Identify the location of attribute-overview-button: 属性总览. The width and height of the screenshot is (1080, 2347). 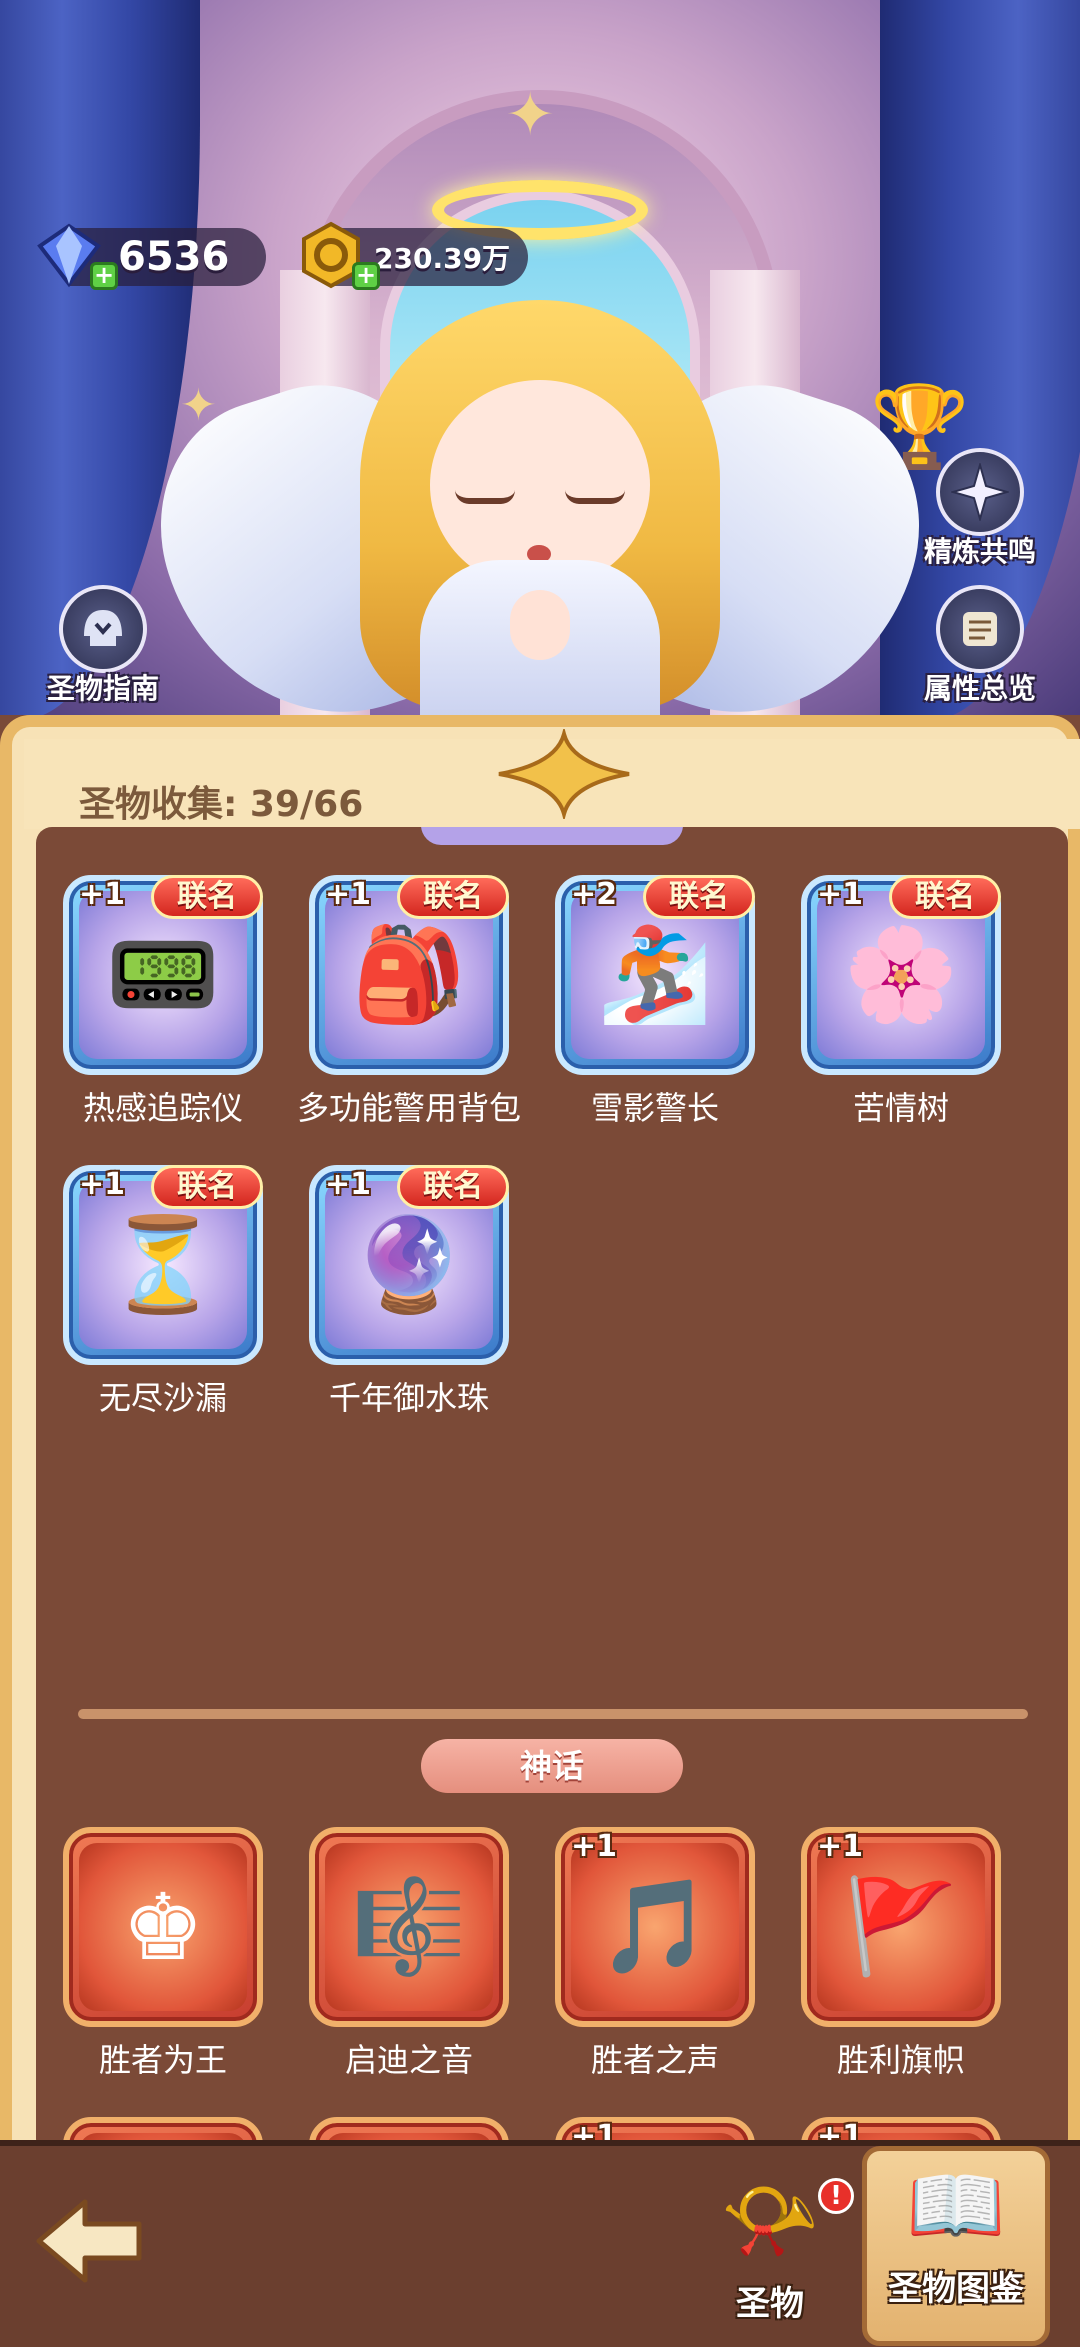
(980, 650).